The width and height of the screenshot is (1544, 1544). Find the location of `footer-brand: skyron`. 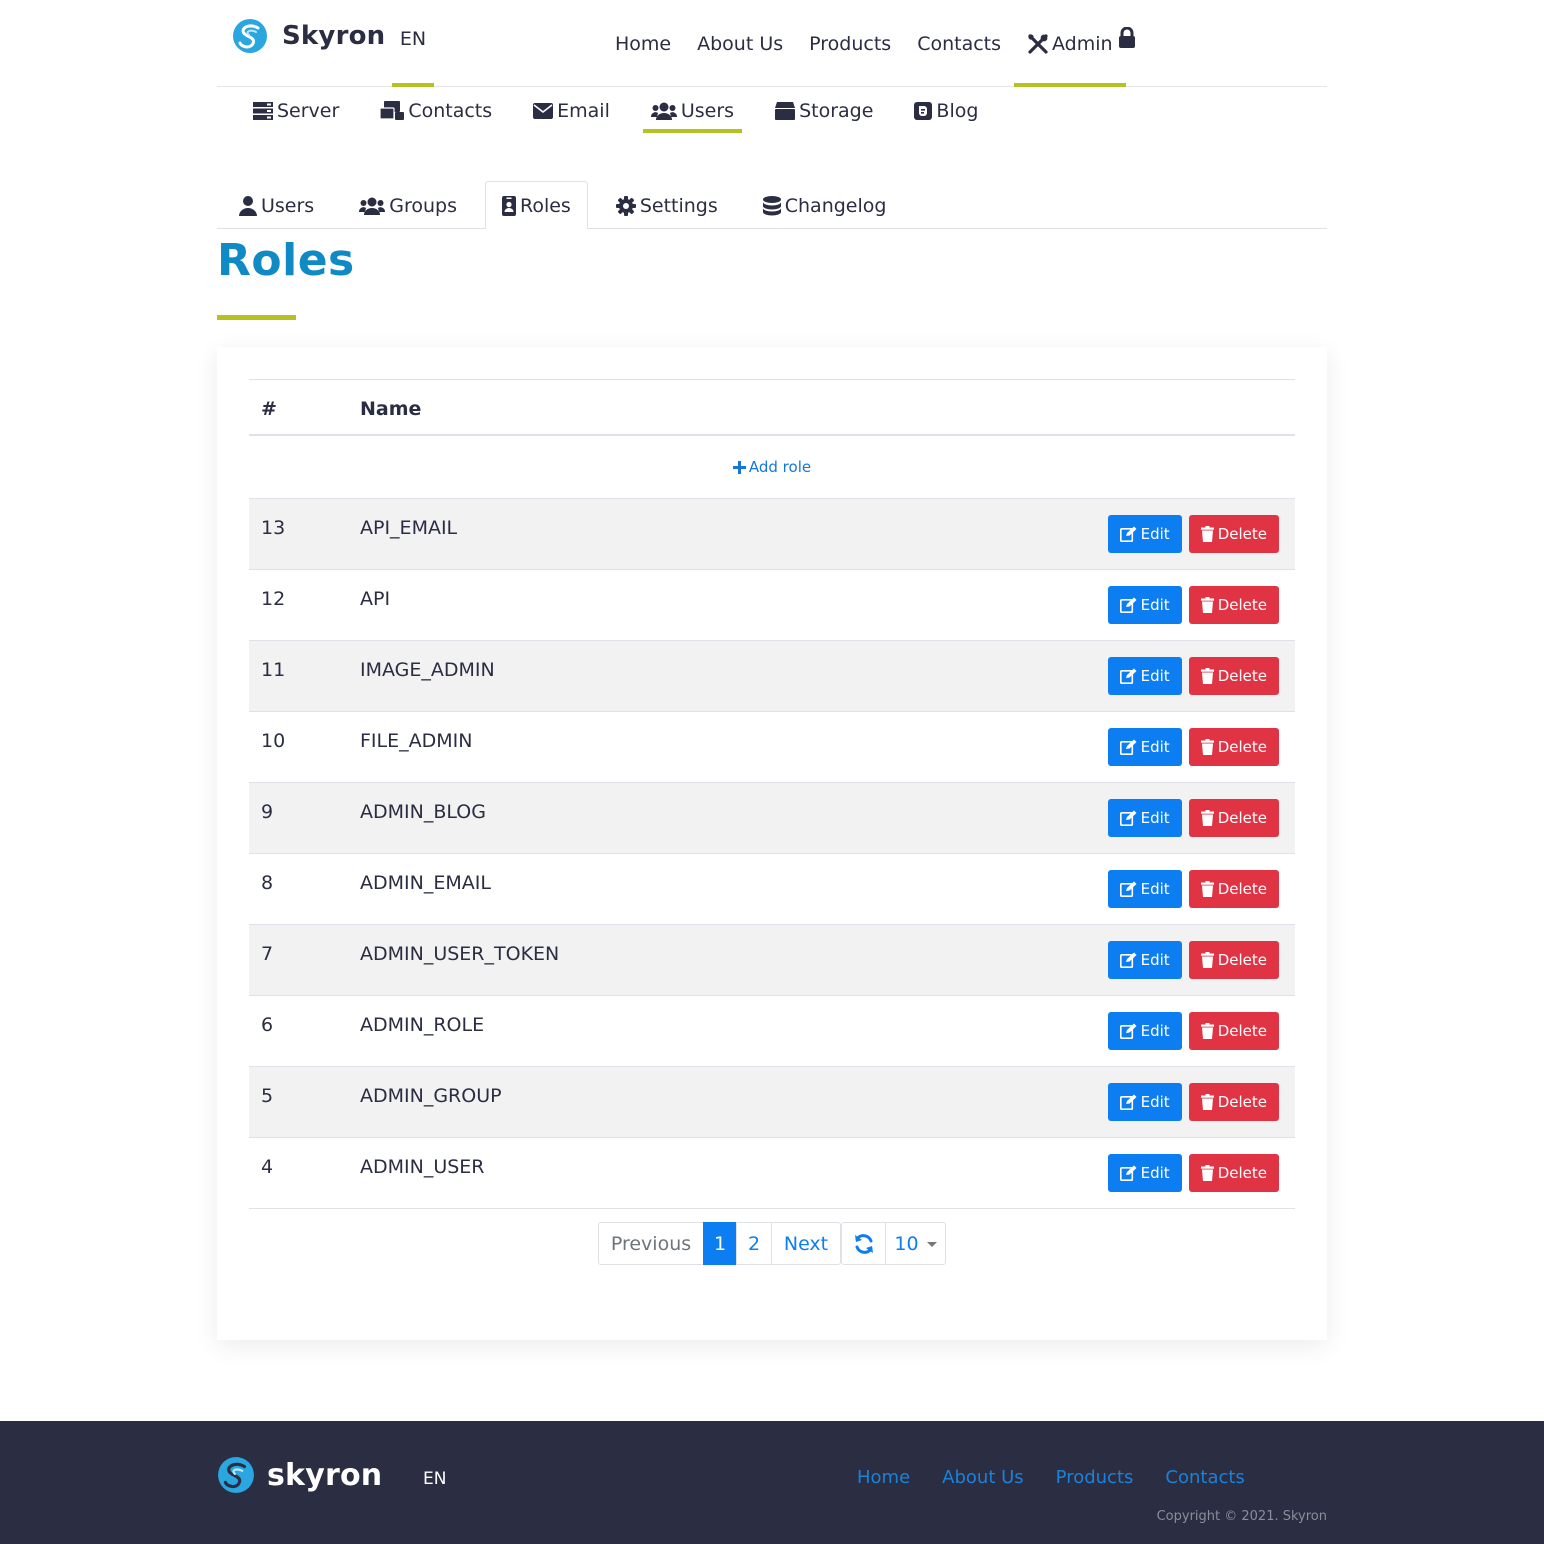

footer-brand: skyron is located at coordinates (299, 1475).